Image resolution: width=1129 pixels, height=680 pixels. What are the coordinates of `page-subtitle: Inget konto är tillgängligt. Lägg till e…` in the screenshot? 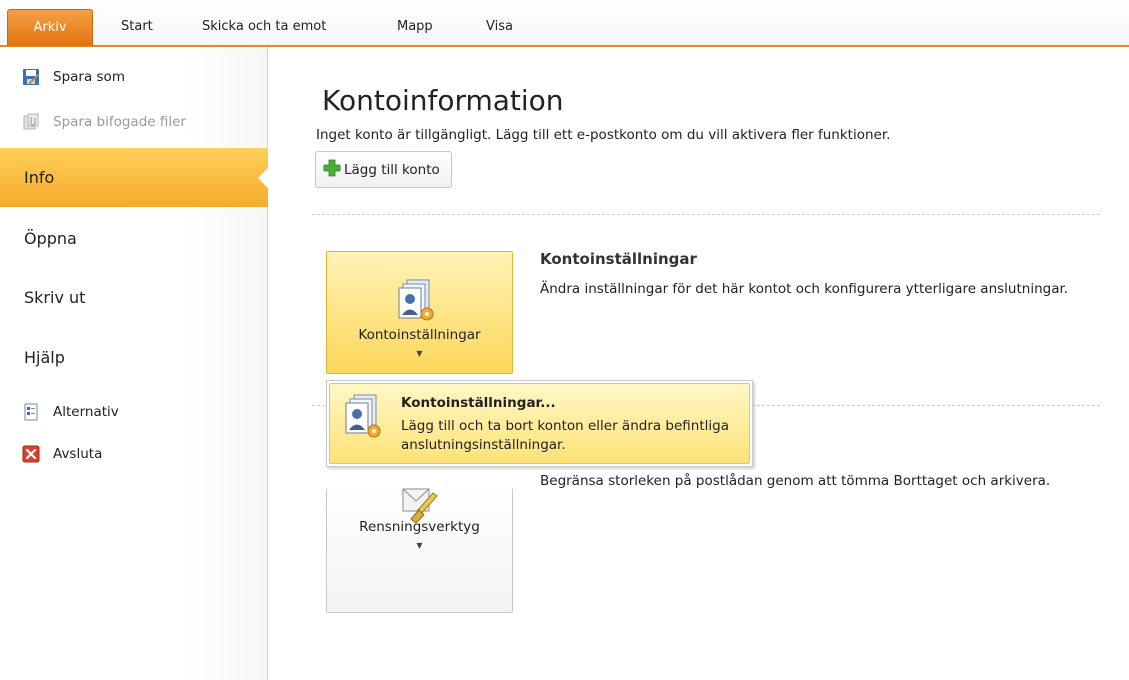 It's located at (603, 135).